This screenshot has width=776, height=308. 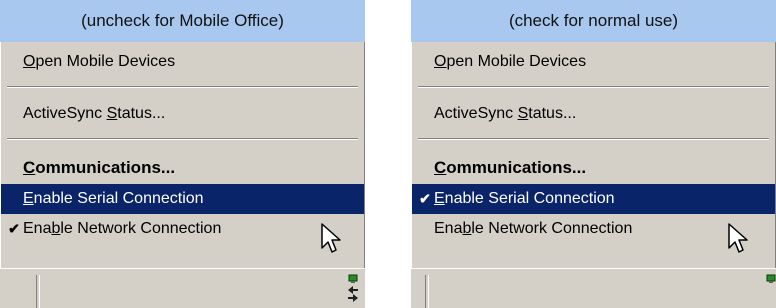 I want to click on menu-item-enable-serial-connection: Enable Serial Connection, so click(x=182, y=199).